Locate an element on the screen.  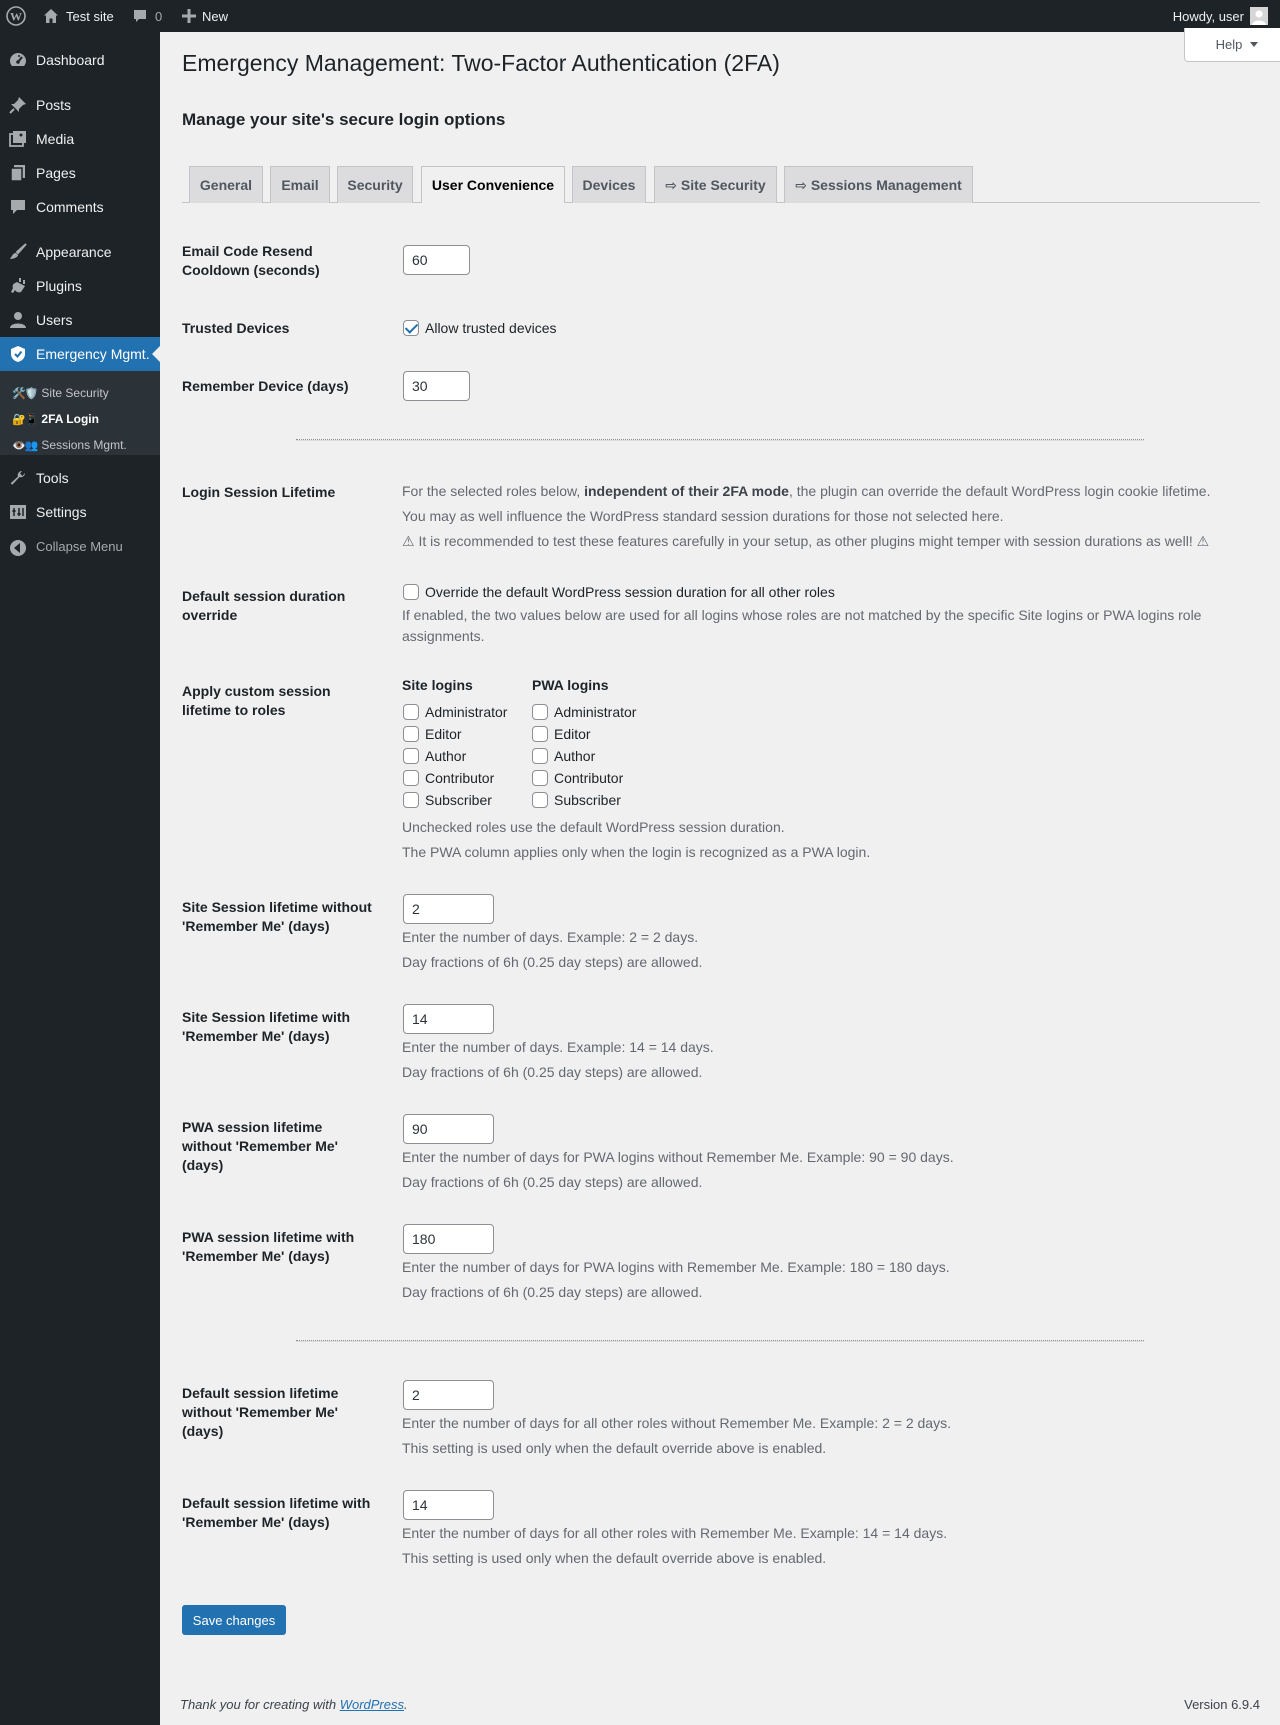
sidebar-item-comments: Comments is located at coordinates (80, 207).